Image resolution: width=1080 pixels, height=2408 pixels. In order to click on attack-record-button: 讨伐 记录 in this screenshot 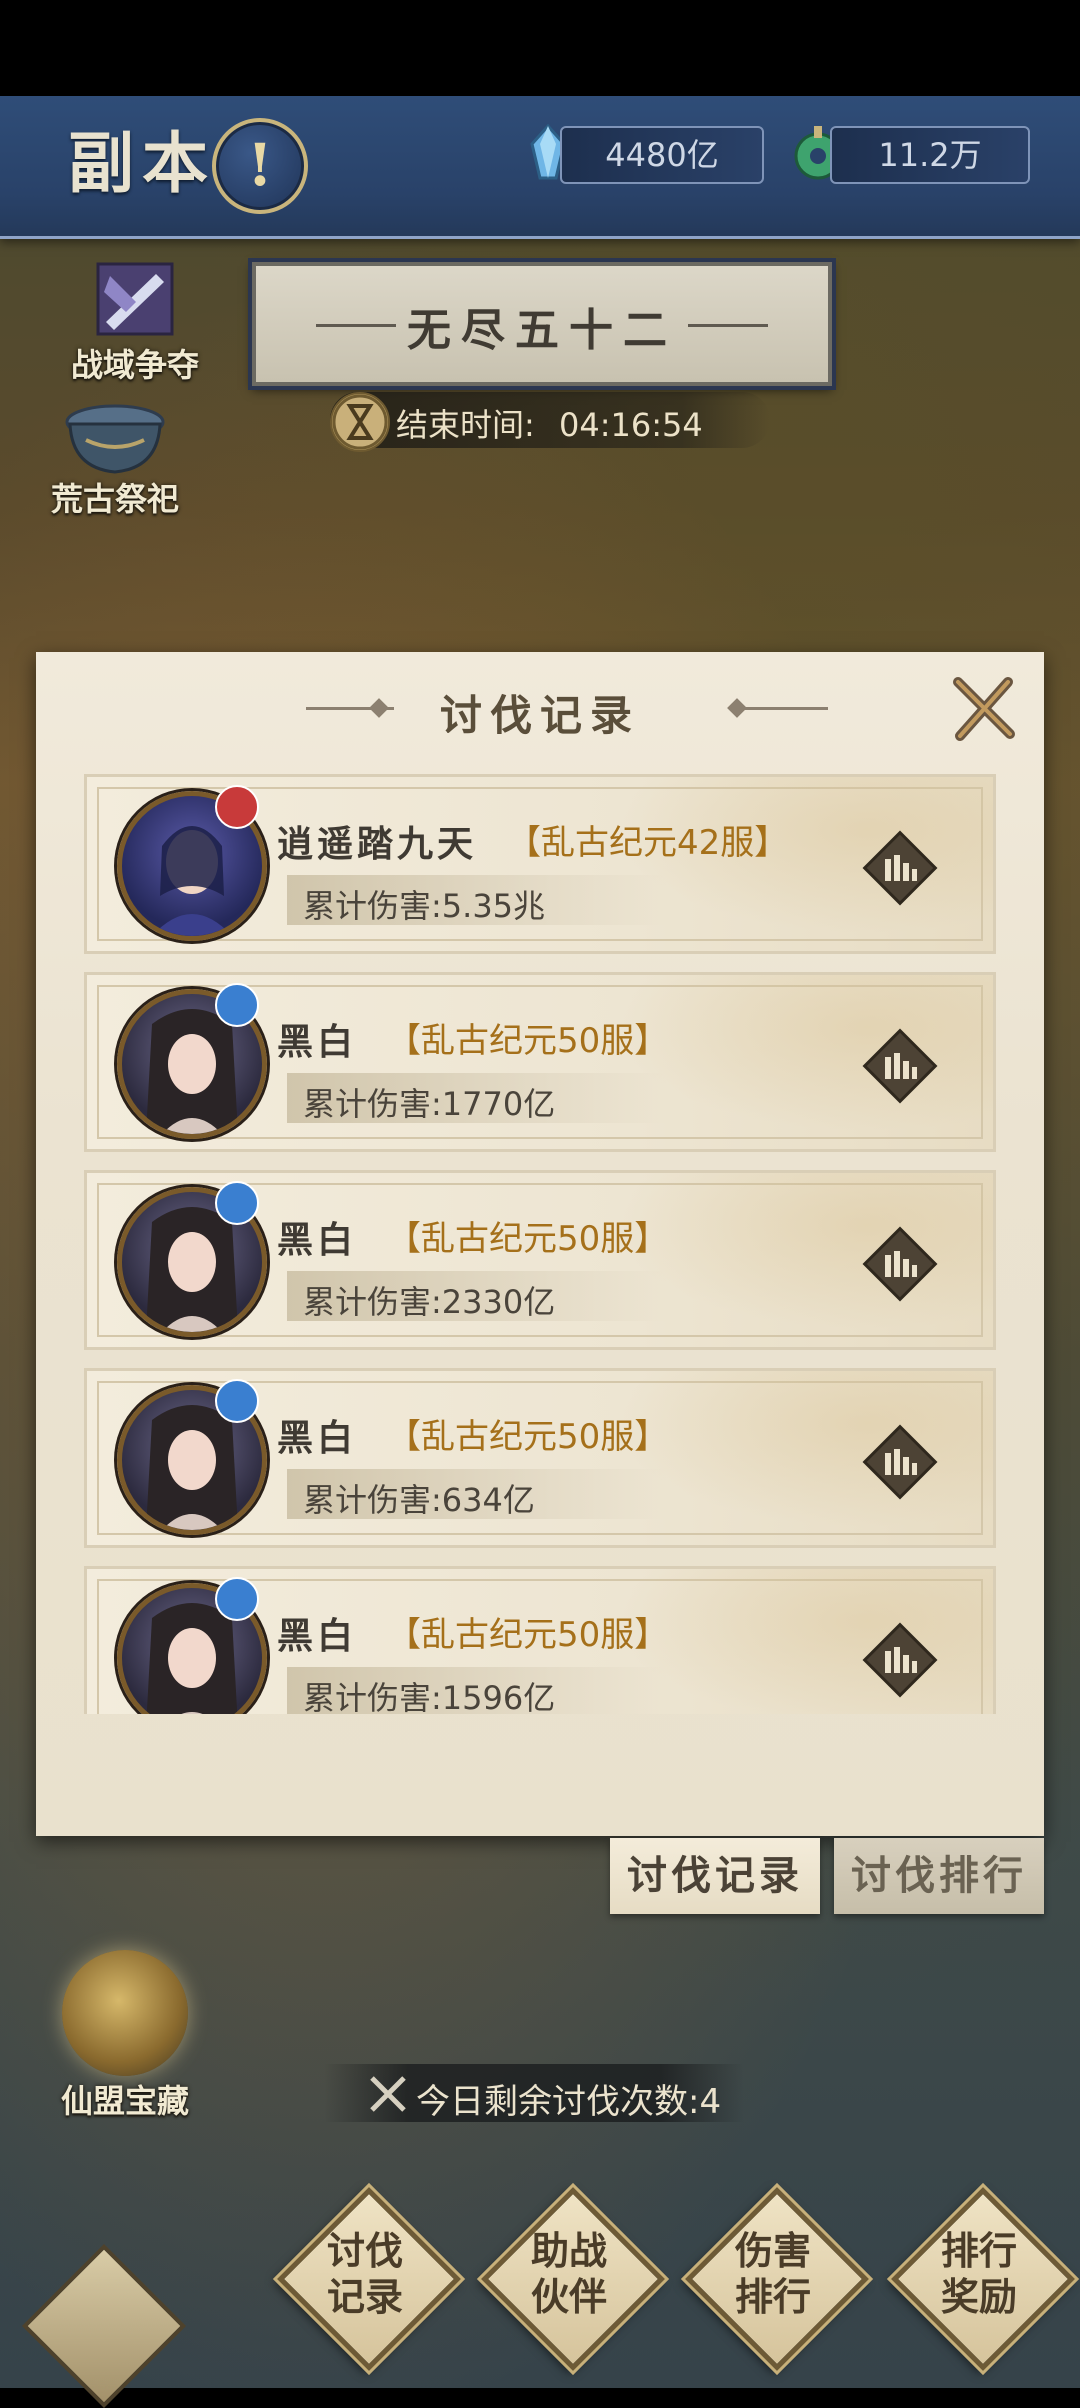, I will do `click(369, 2279)`.